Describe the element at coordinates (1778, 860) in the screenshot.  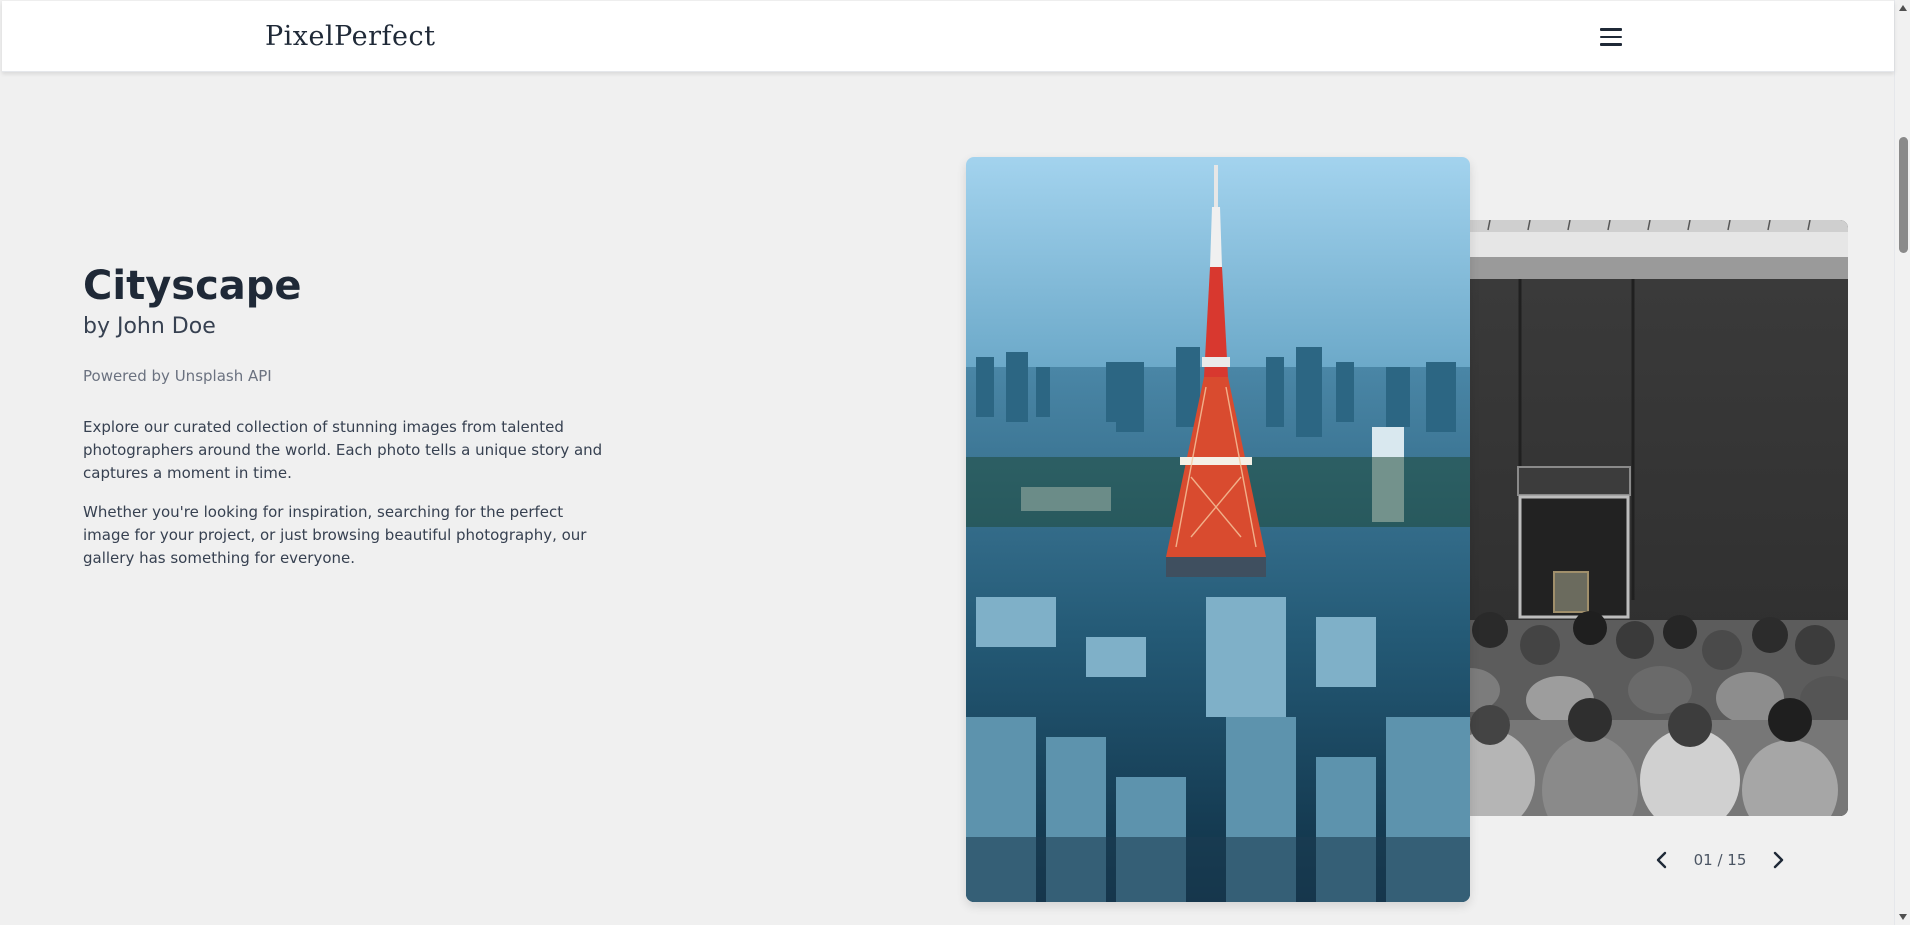
I see `chevron-right-icon` at that location.